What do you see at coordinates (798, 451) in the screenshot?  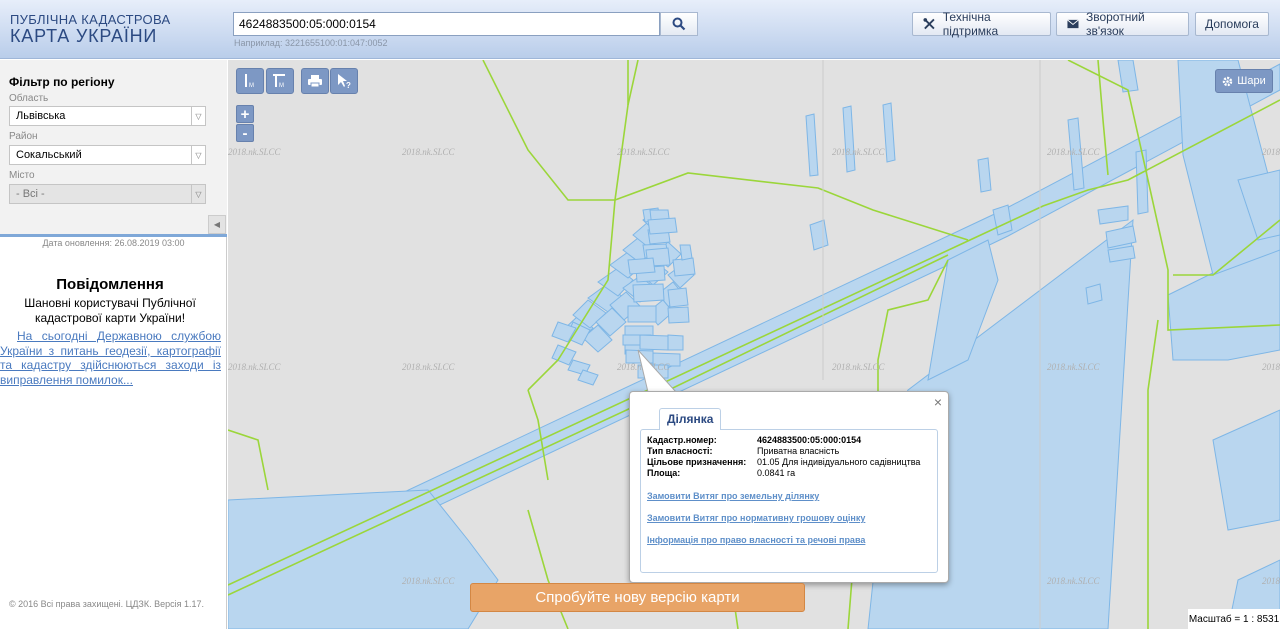 I see `detail-value: Приватна власність` at bounding box center [798, 451].